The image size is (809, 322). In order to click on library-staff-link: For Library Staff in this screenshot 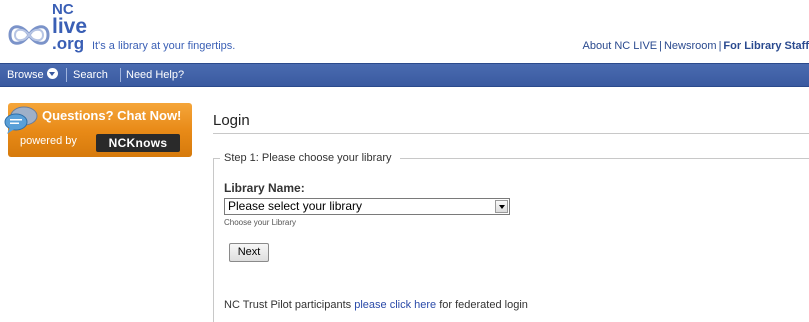, I will do `click(766, 46)`.